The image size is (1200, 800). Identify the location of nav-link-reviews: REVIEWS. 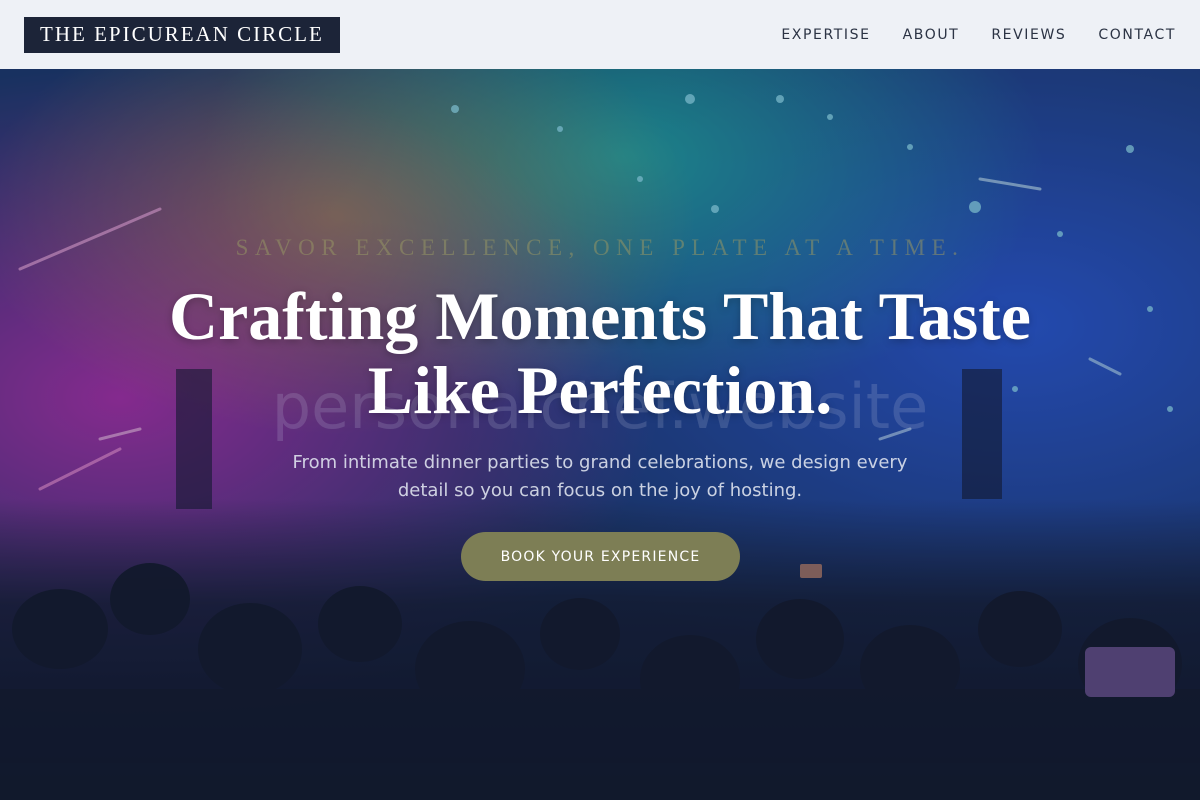
(1028, 35).